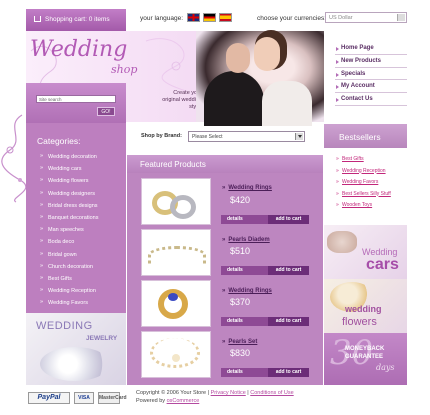  What do you see at coordinates (240, 302) in the screenshot?
I see `product-price: $370` at bounding box center [240, 302].